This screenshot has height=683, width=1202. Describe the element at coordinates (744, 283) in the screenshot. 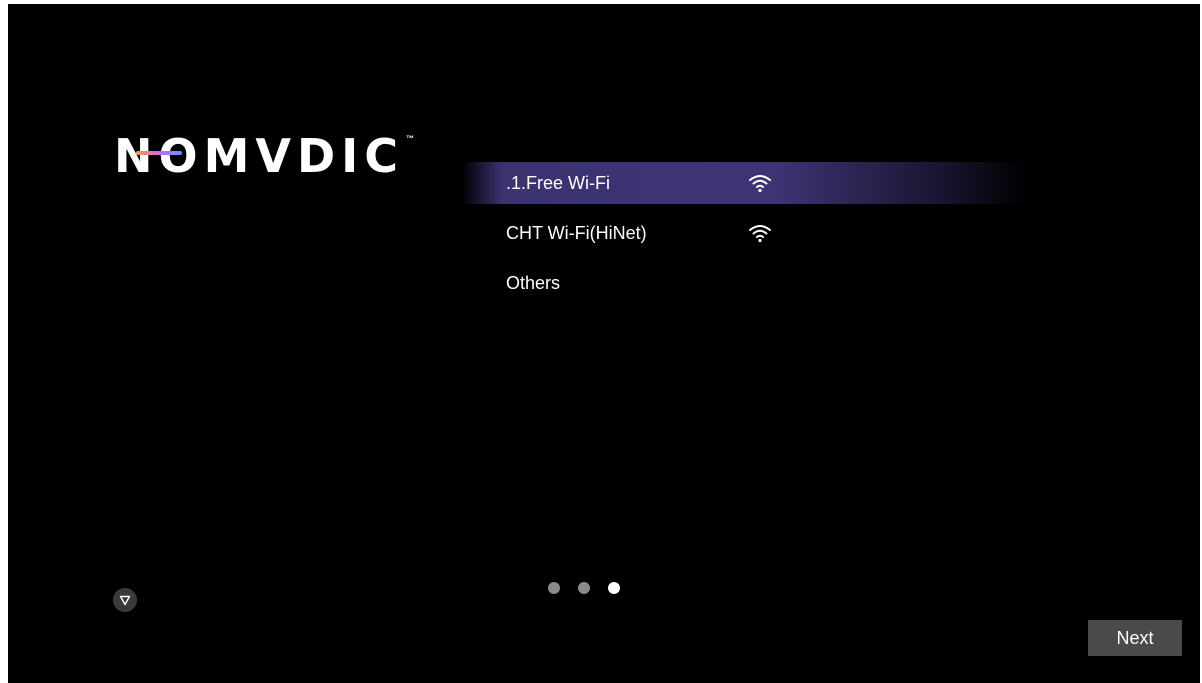

I see `network-item-others: Others` at that location.